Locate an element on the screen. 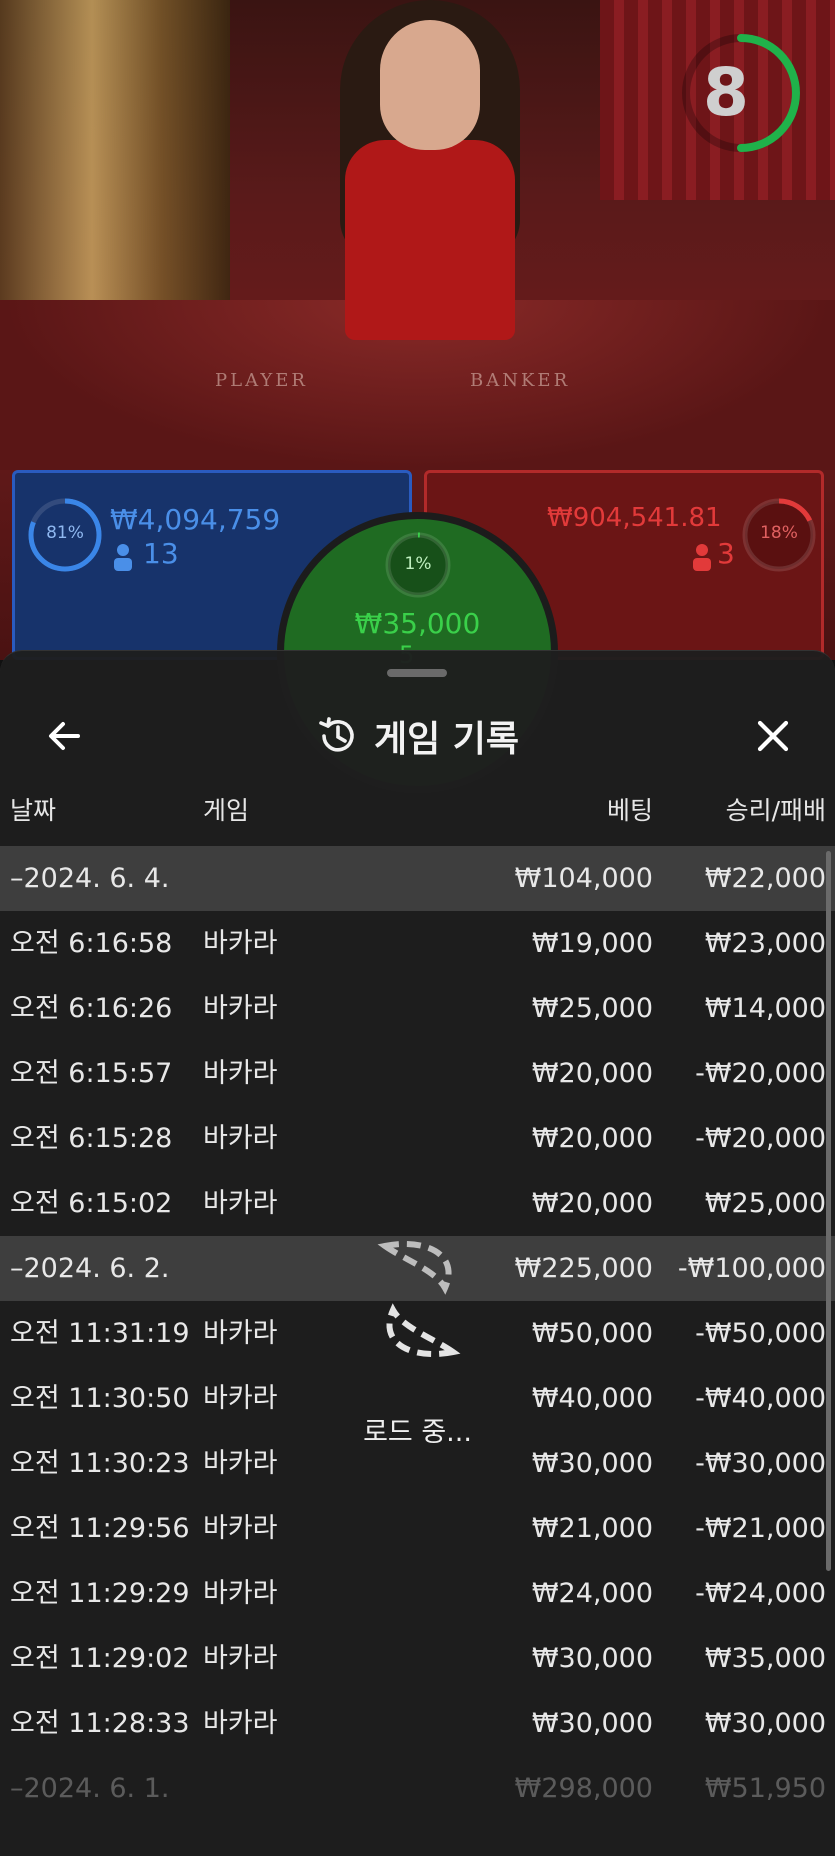 The width and height of the screenshot is (835, 1856). history-bet-cell: ₩24,000 is located at coordinates (592, 1593).